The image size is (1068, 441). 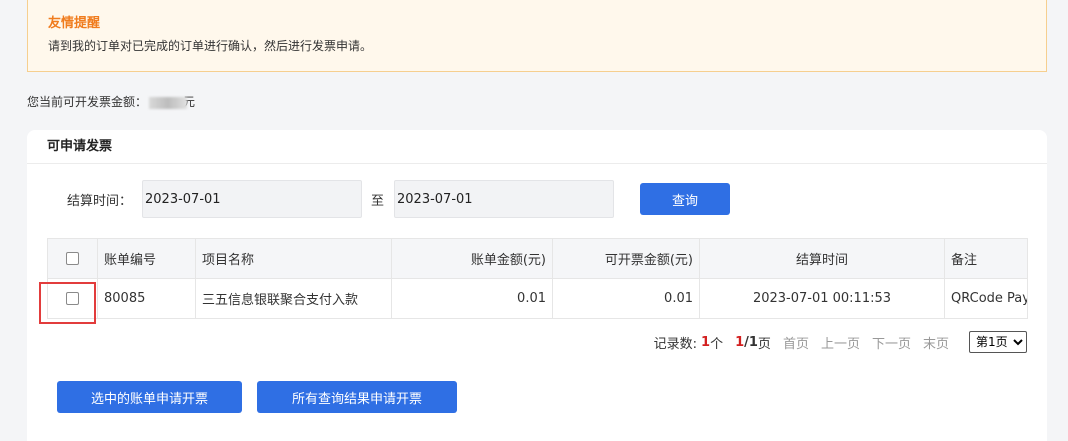 What do you see at coordinates (100, 201) in the screenshot?
I see `settle-time-label: 结算时间：` at bounding box center [100, 201].